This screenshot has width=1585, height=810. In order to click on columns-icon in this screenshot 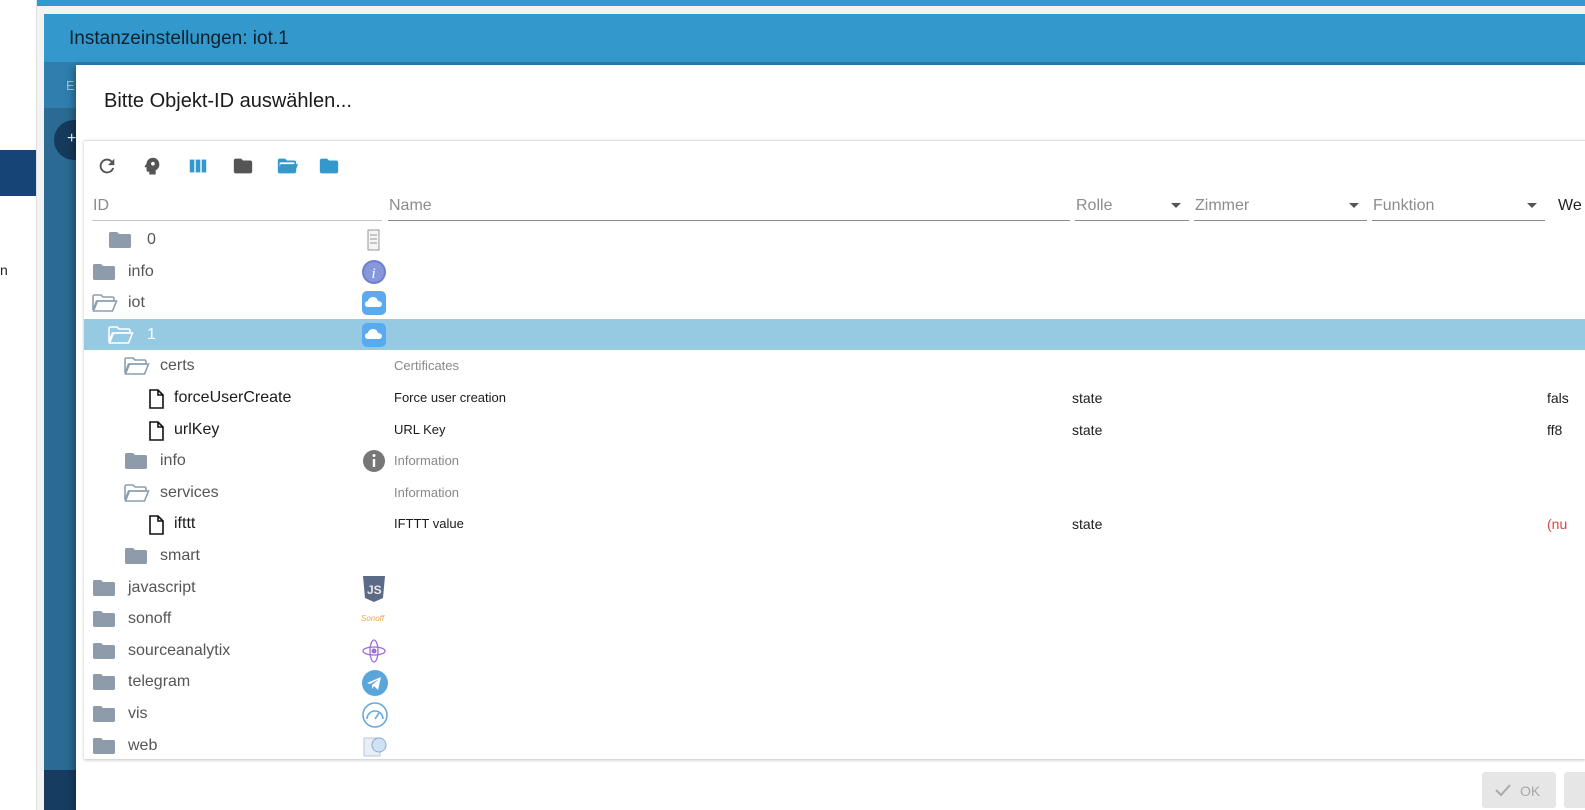, I will do `click(198, 166)`.